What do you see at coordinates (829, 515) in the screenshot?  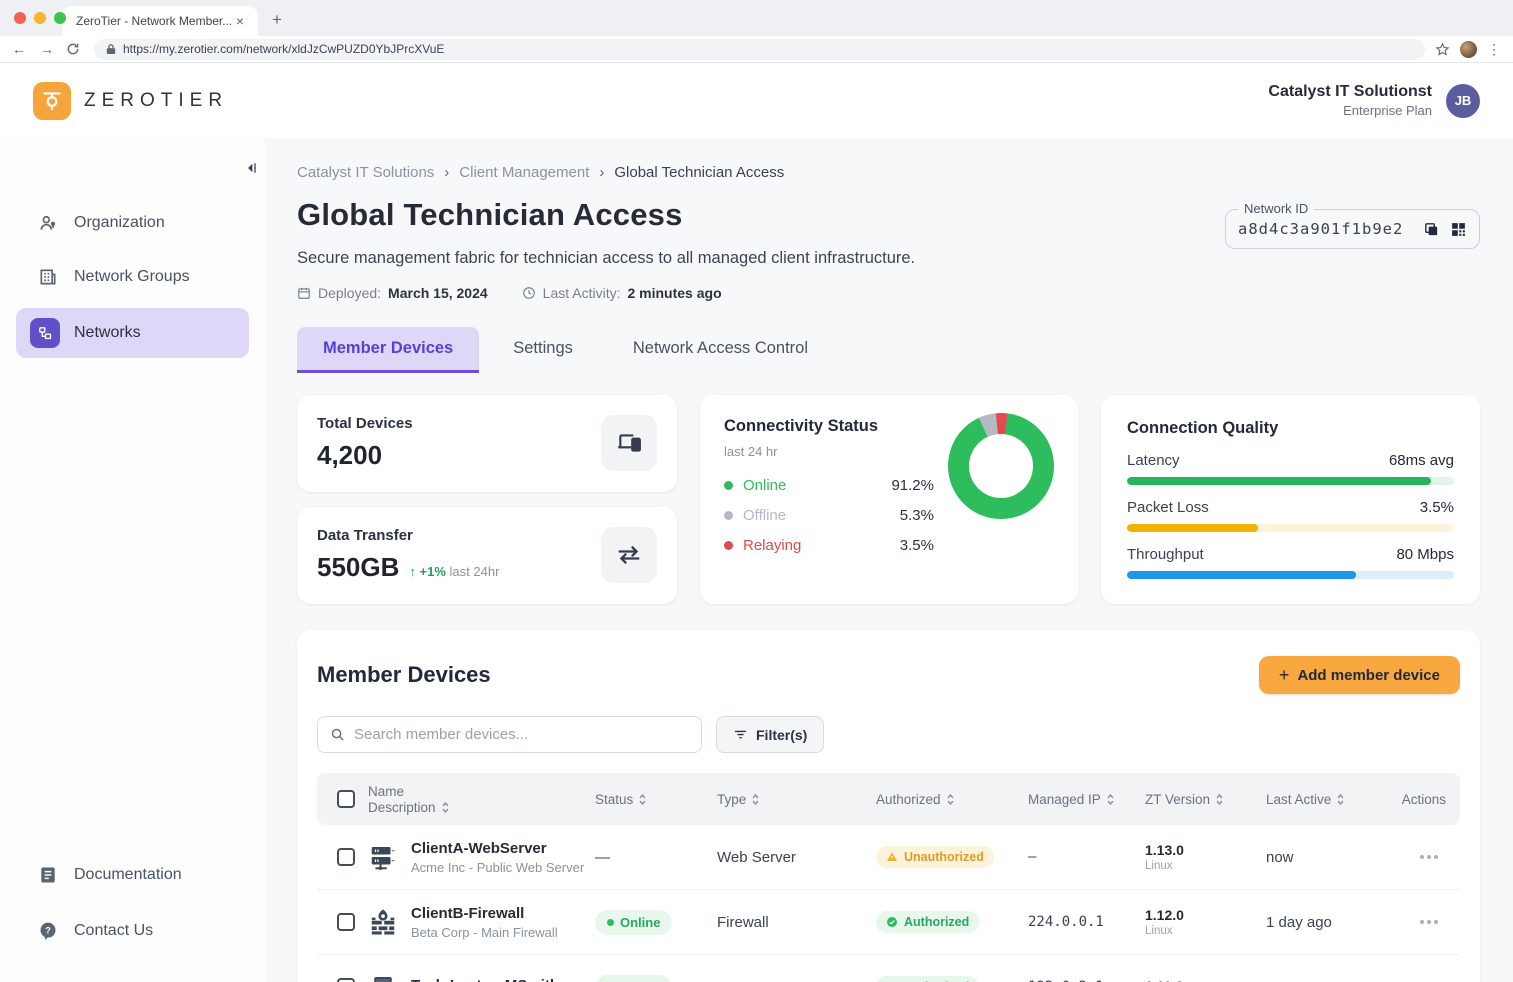 I see `legend-row-offline: Offline 5.3%` at bounding box center [829, 515].